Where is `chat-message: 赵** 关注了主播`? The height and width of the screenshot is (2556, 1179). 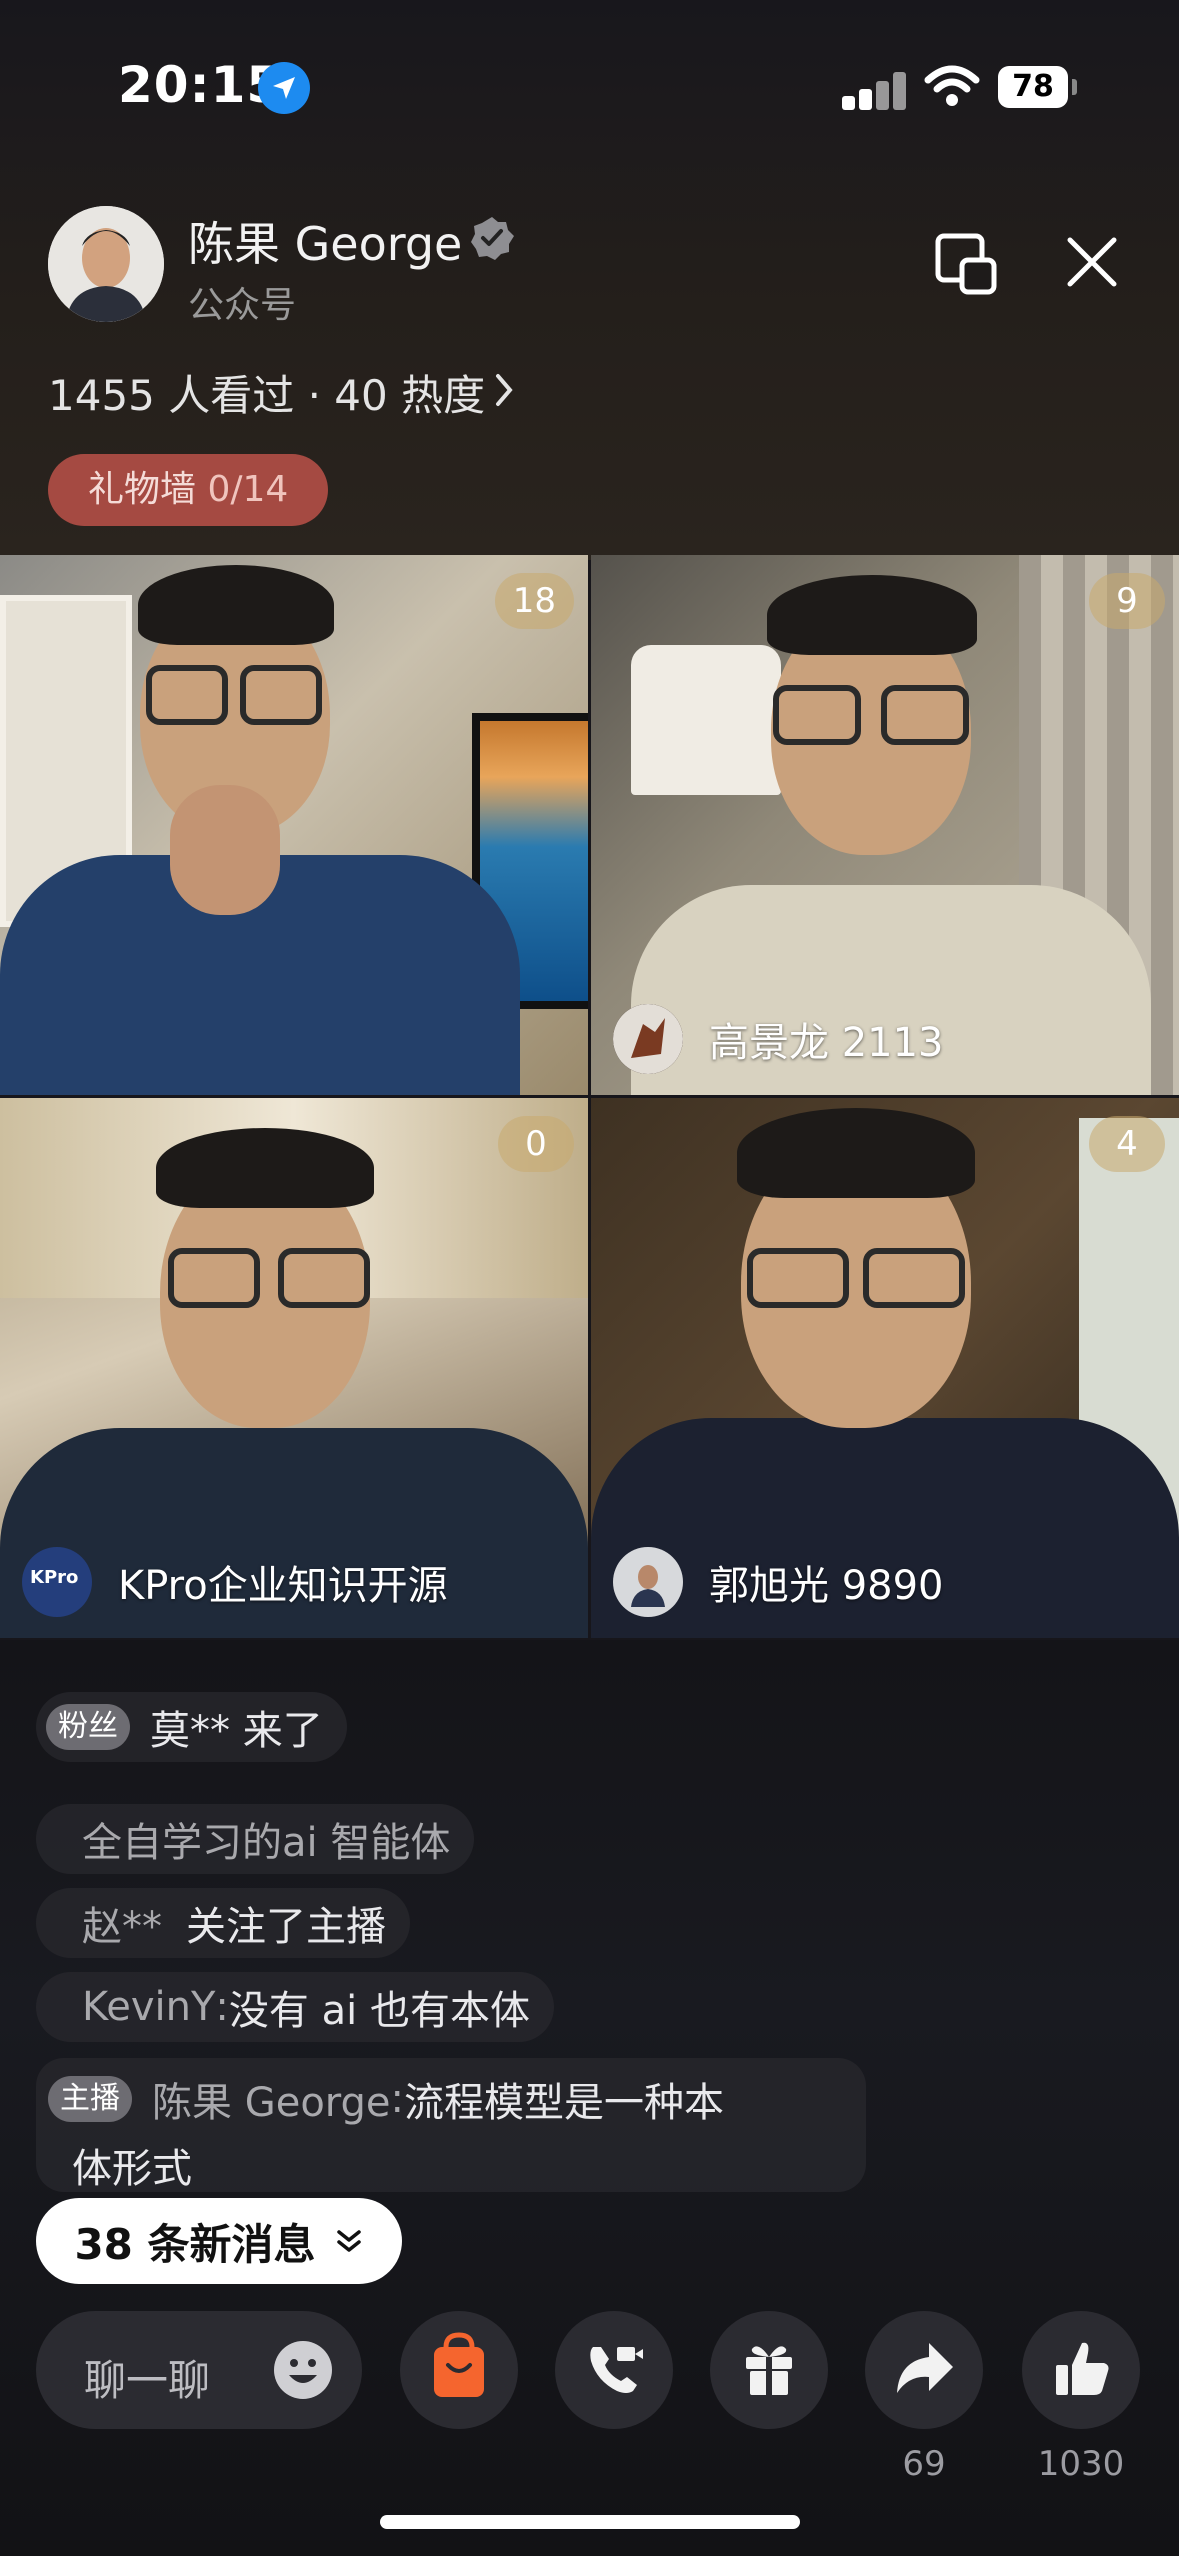 chat-message: 赵** 关注了主播 is located at coordinates (223, 1923).